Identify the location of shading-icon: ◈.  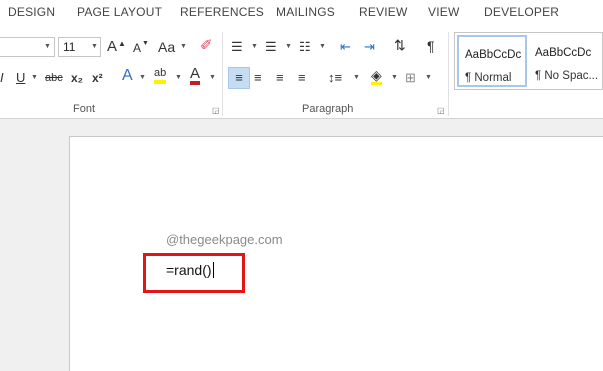
(376, 76).